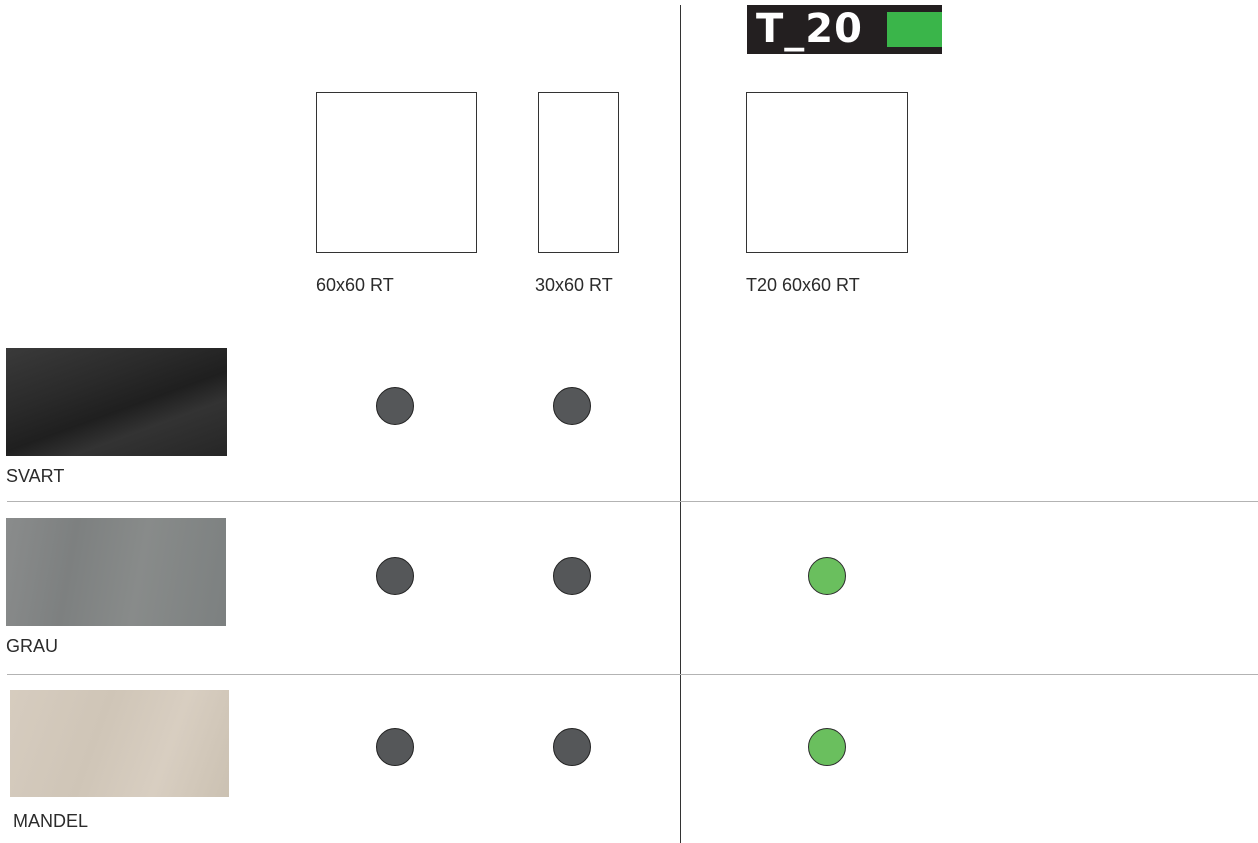  Describe the element at coordinates (827, 747) in the screenshot. I see `availability-dot-mandel-t20` at that location.